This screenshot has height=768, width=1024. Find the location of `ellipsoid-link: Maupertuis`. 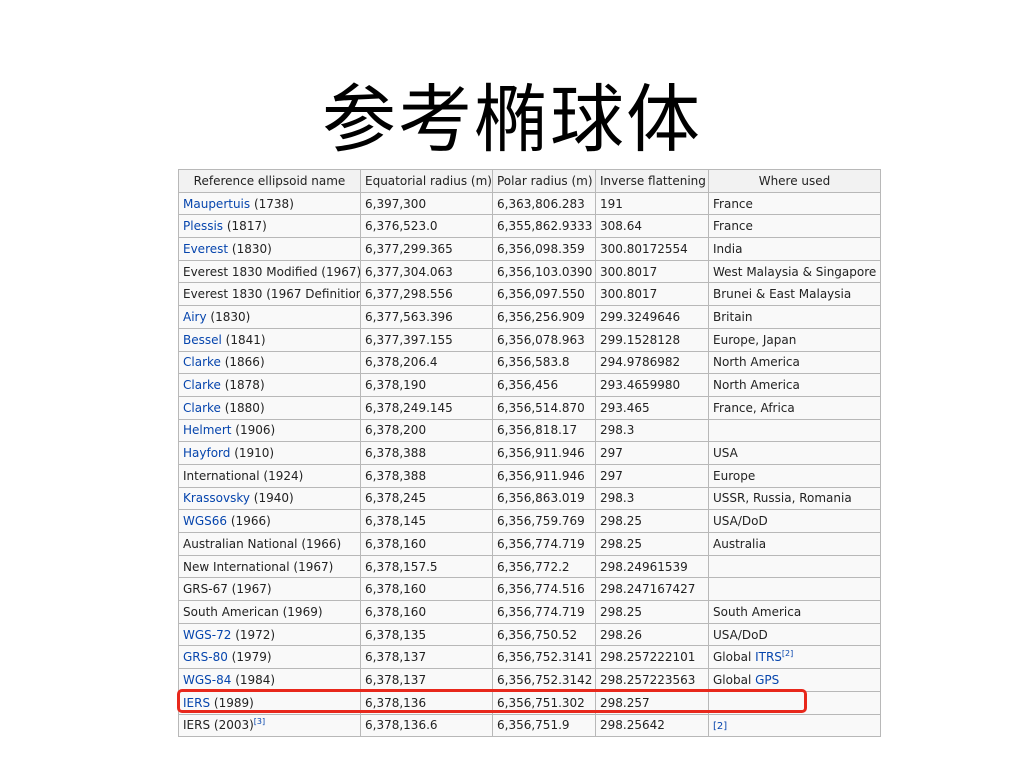

ellipsoid-link: Maupertuis is located at coordinates (216, 204).